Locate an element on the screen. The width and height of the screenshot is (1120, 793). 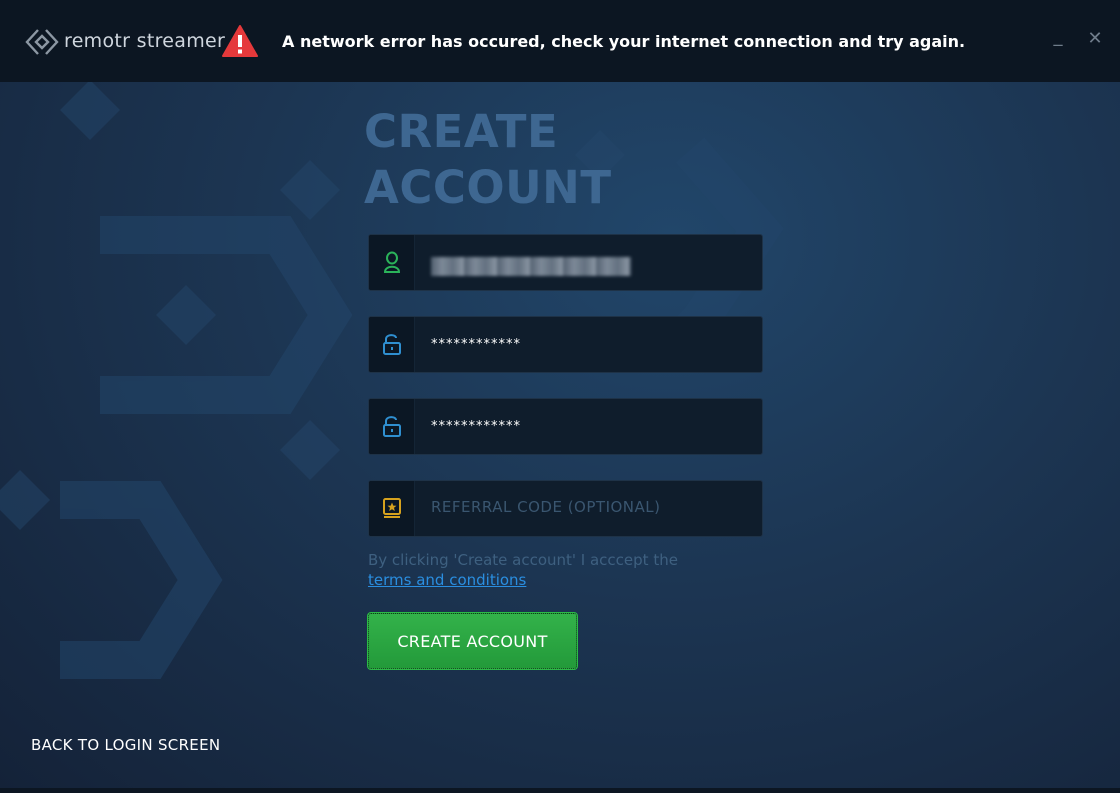
back-to-login-link: BACK TO LOGIN SCREEN is located at coordinates (125, 745).